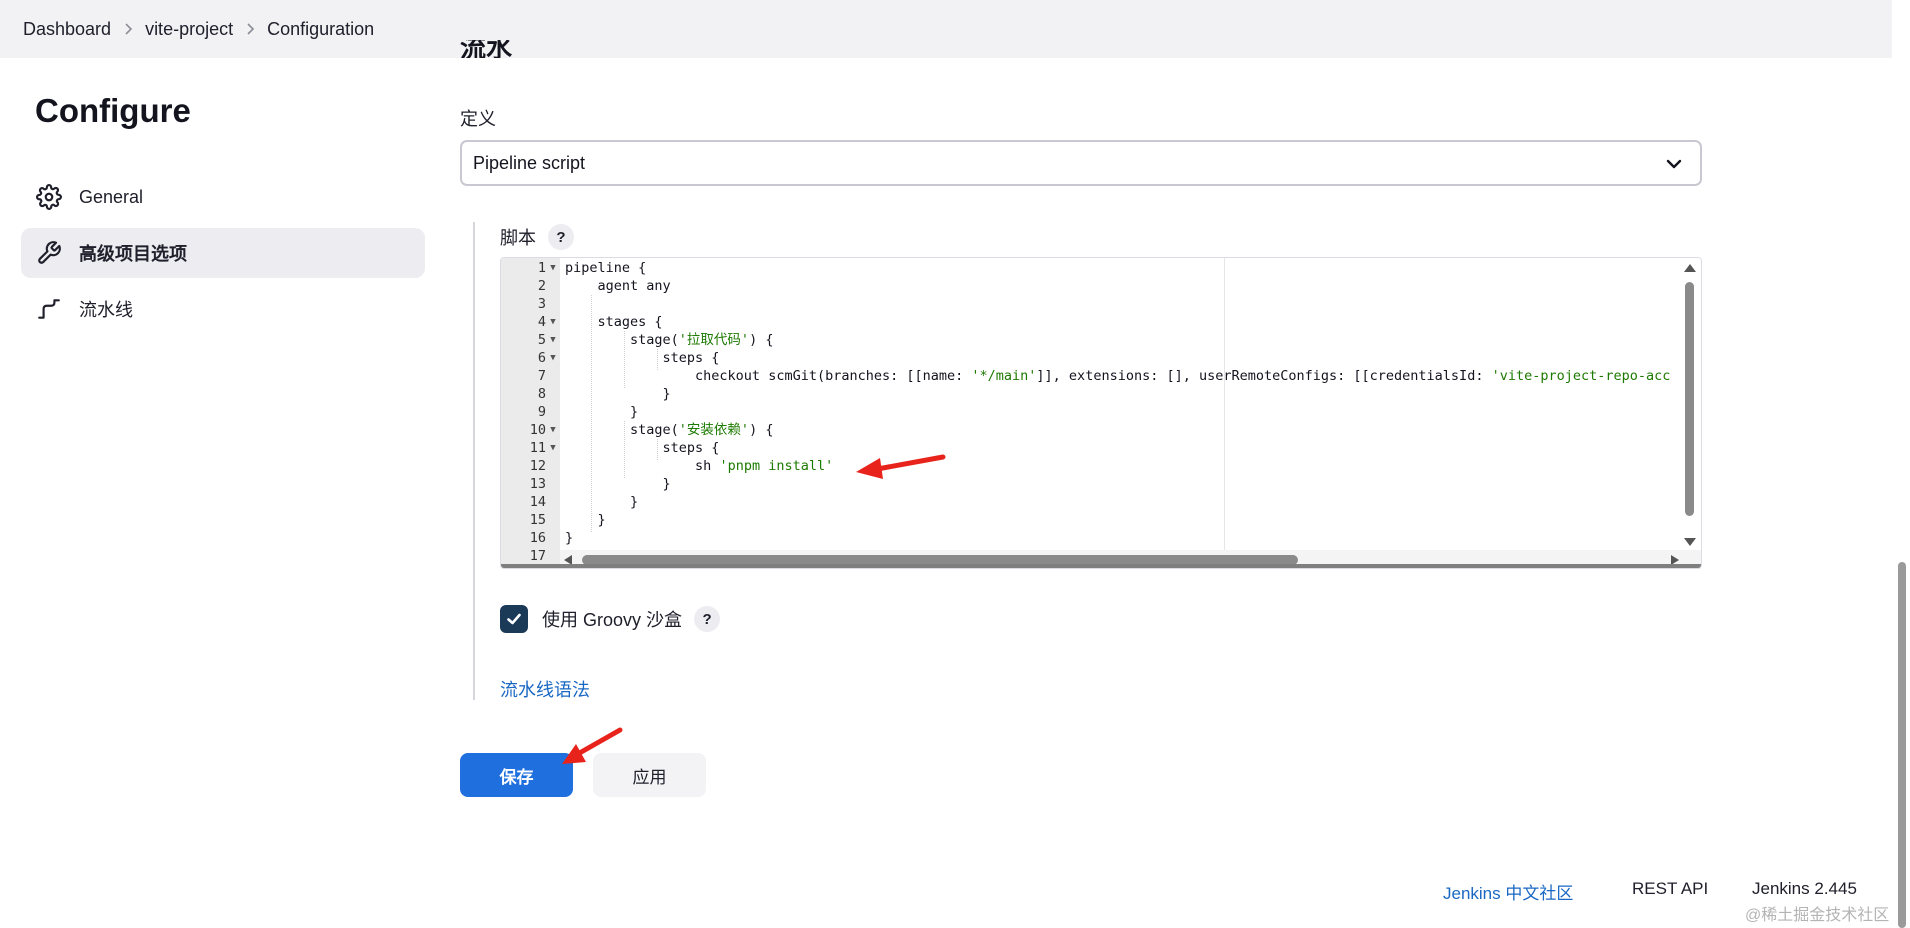 The width and height of the screenshot is (1910, 928). Describe the element at coordinates (1088, 286) in the screenshot. I see `code-line: 2 agent any` at that location.